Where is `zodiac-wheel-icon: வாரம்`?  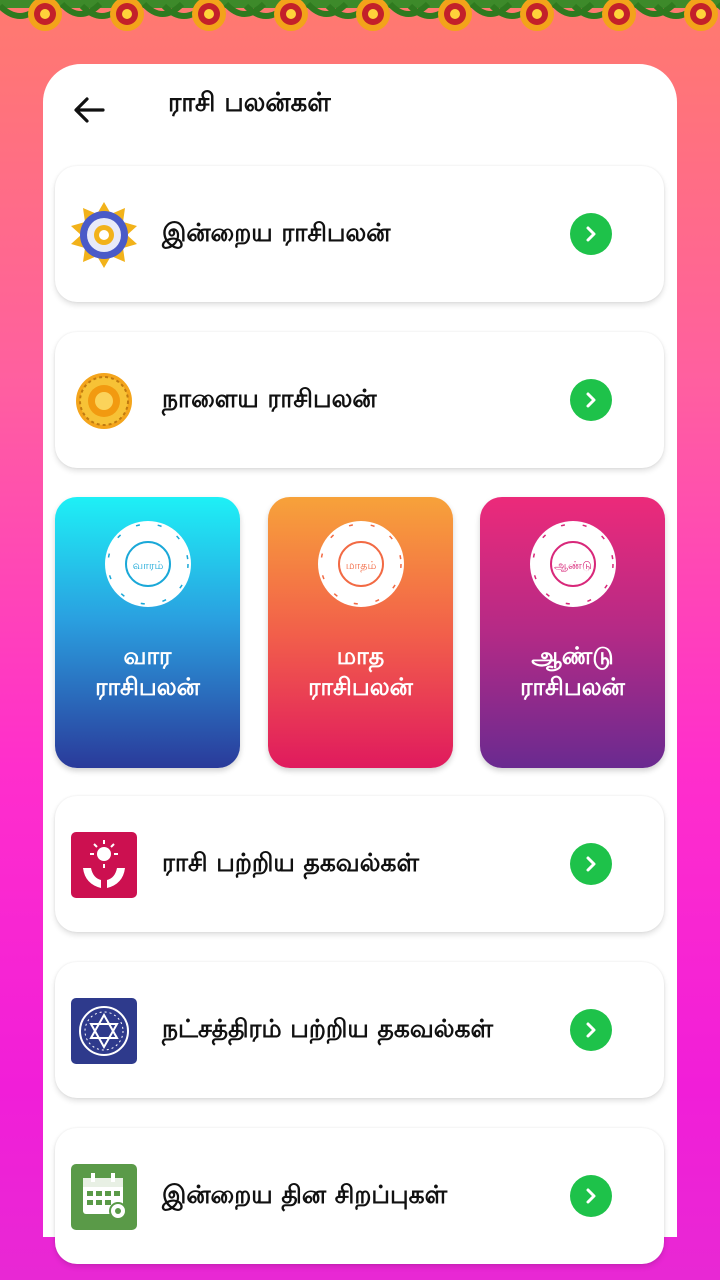
zodiac-wheel-icon: வாரம் is located at coordinates (148, 564).